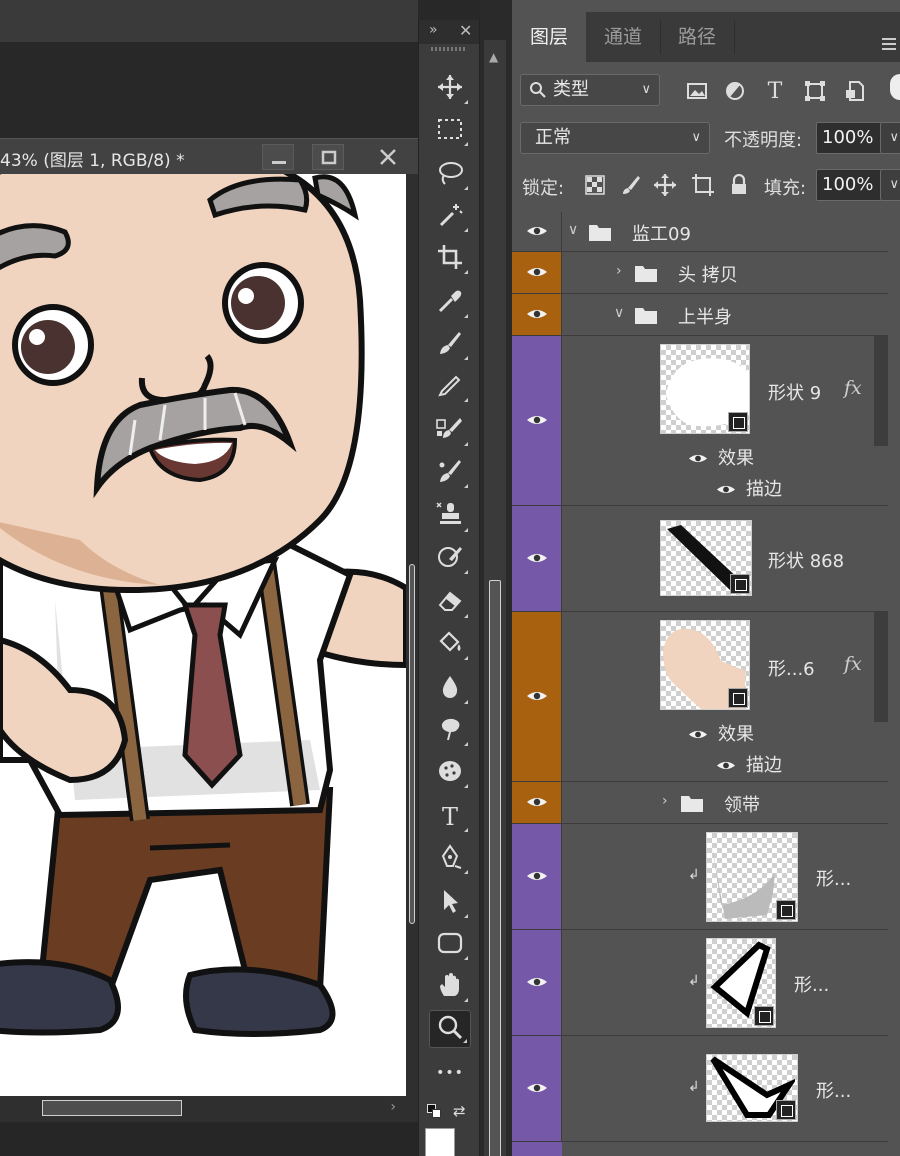 The height and width of the screenshot is (1156, 900). I want to click on foreground-color-swatch, so click(440, 1142).